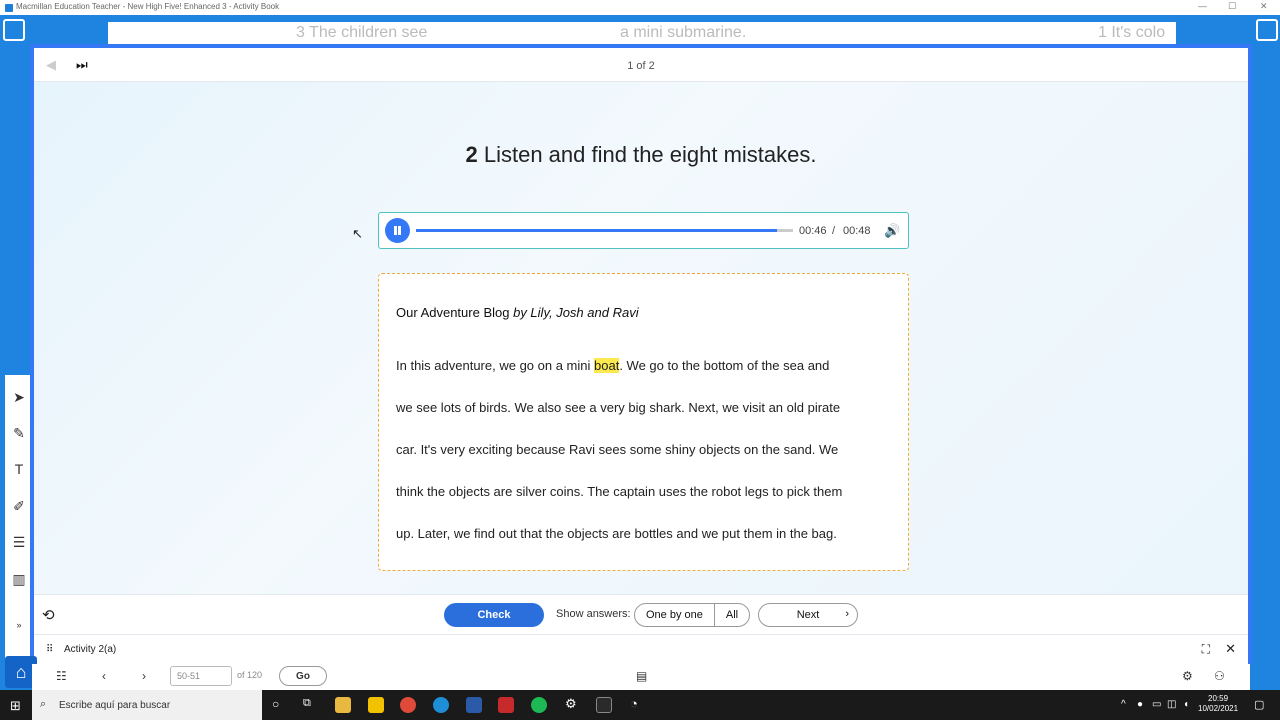 The width and height of the screenshot is (1280, 720). Describe the element at coordinates (343, 705) in the screenshot. I see `file-explorer-icon` at that location.